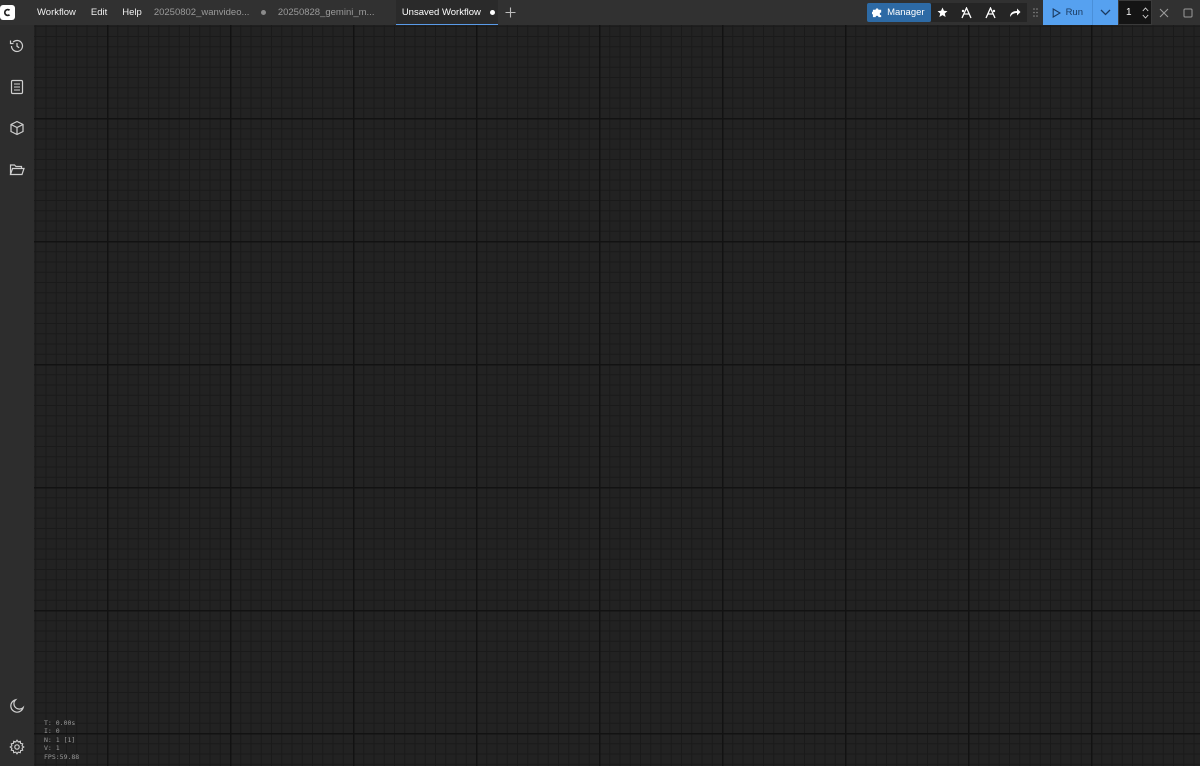  I want to click on maximize-button, so click(1188, 12).